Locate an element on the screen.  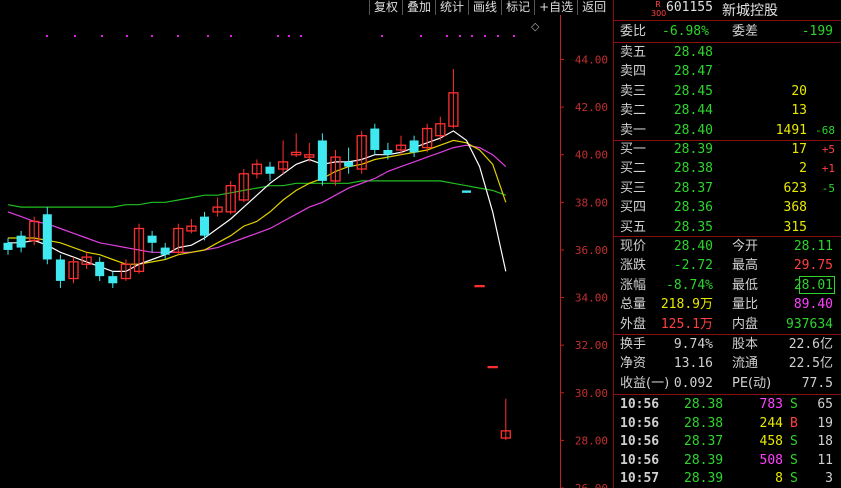
chart-toolbar: 复权 叠加 统计 画线 标记 +自选 返回 is located at coordinates (490, 7).